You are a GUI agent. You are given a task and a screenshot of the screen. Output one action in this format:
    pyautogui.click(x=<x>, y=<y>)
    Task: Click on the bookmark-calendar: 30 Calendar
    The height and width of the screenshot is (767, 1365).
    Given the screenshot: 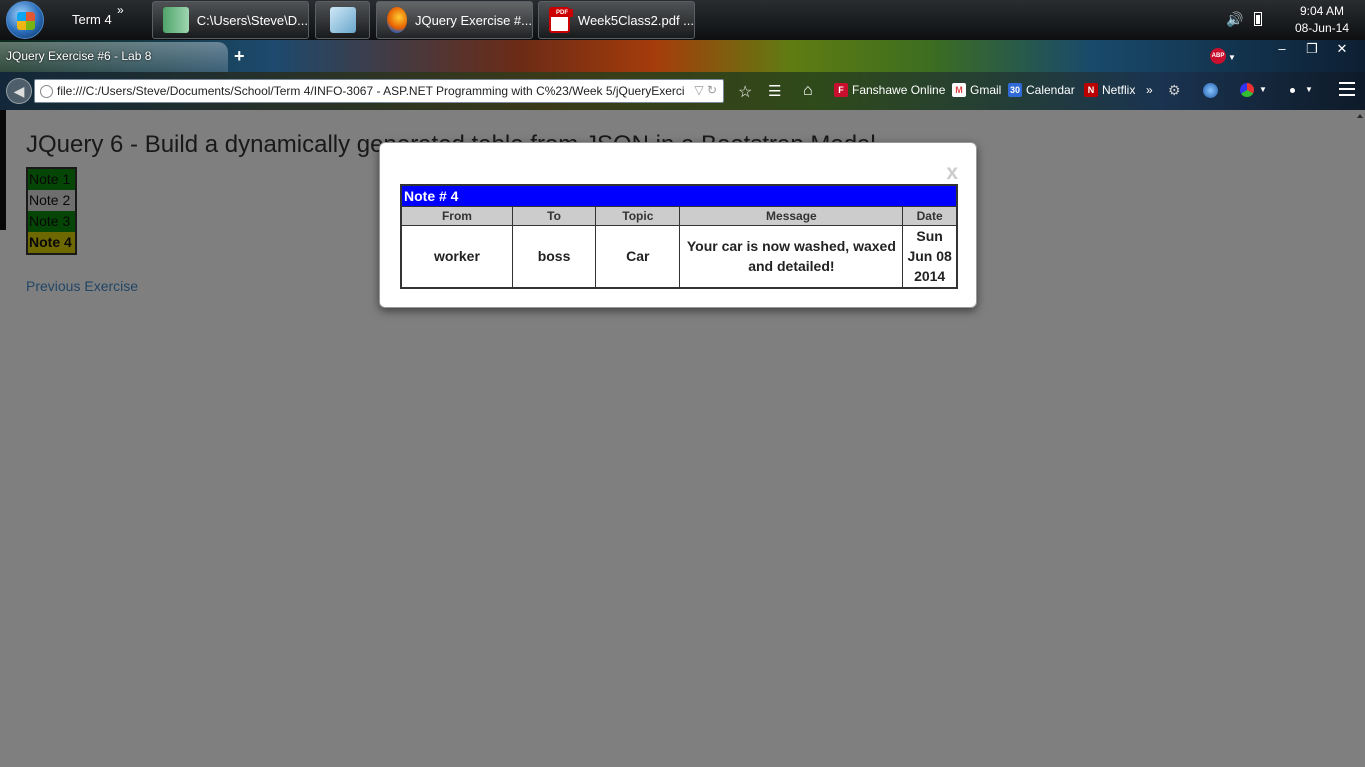 What is the action you would take?
    pyautogui.click(x=1041, y=90)
    